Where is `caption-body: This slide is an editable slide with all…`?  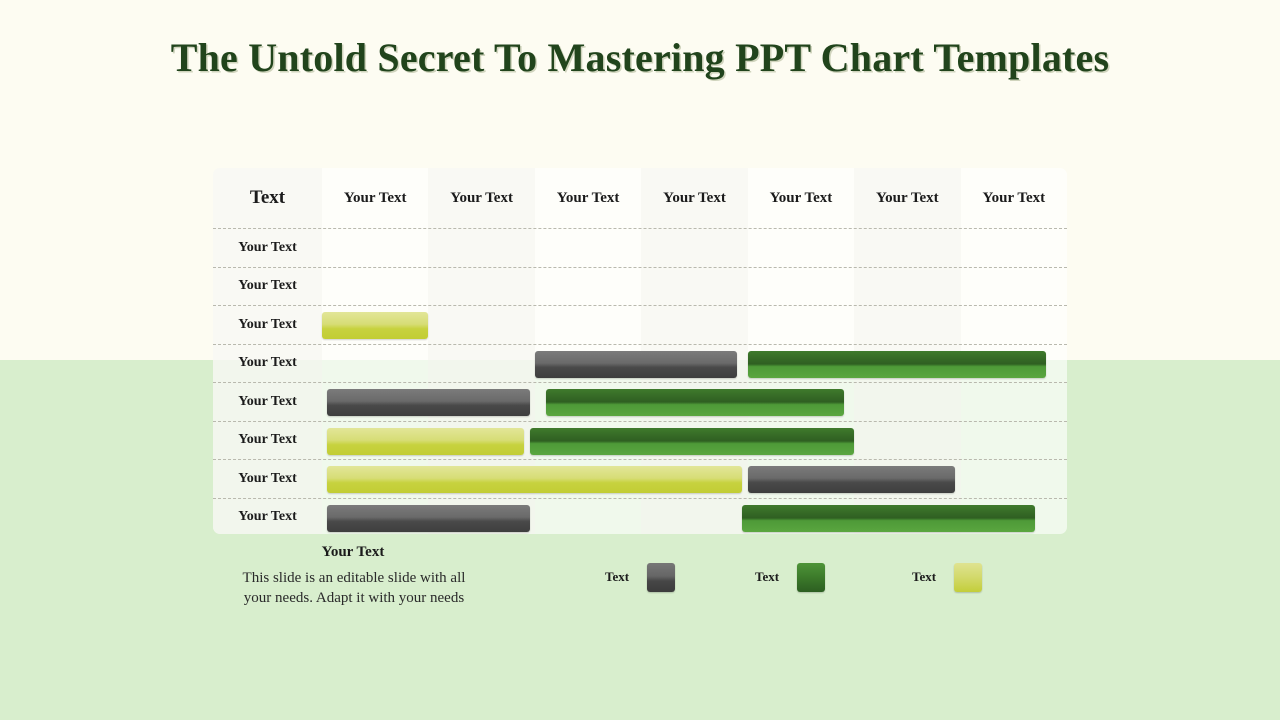 caption-body: This slide is an editable slide with all… is located at coordinates (354, 588).